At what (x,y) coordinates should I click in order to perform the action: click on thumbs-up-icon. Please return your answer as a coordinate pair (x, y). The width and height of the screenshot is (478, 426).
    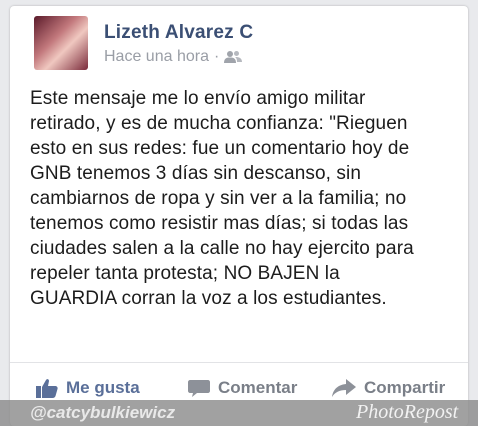
    Looking at the image, I should click on (47, 388).